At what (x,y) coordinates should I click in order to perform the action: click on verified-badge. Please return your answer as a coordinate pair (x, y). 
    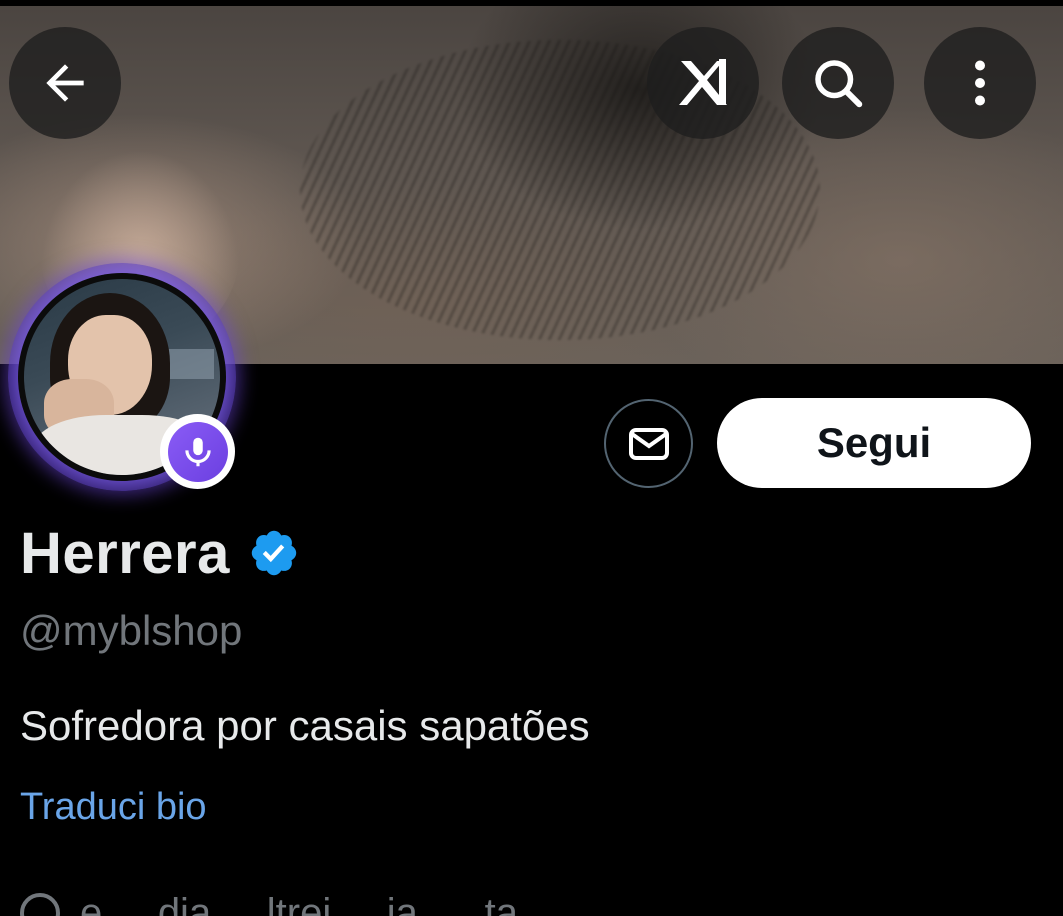
    Looking at the image, I should click on (274, 553).